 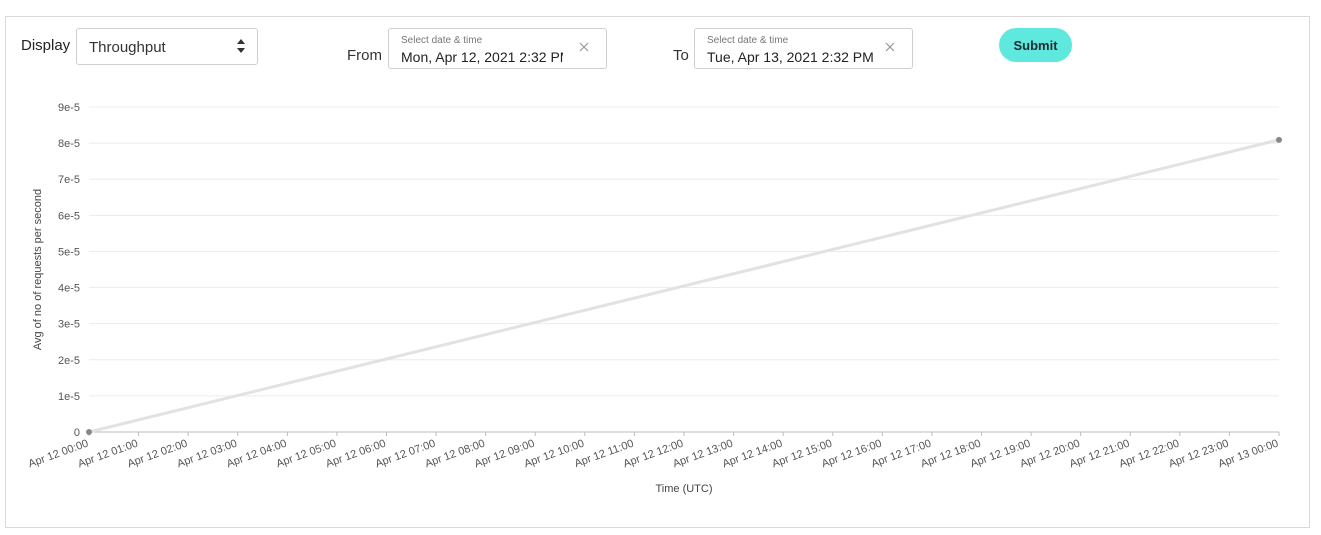 I want to click on y-tick-label: 1e-5, so click(x=69, y=397).